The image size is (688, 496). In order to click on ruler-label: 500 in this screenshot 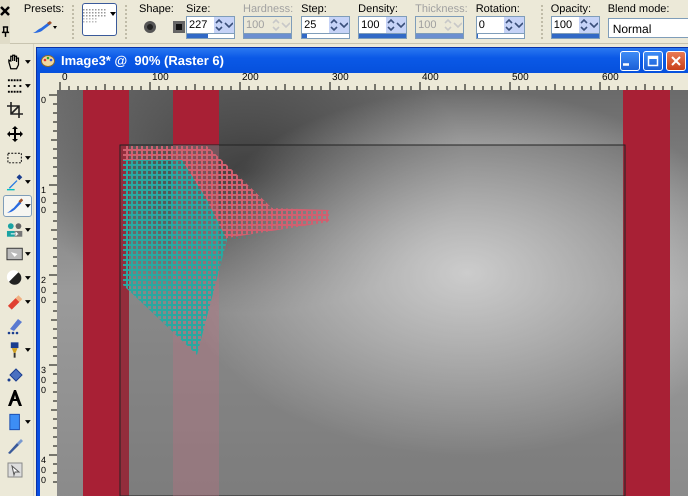, I will do `click(520, 78)`.